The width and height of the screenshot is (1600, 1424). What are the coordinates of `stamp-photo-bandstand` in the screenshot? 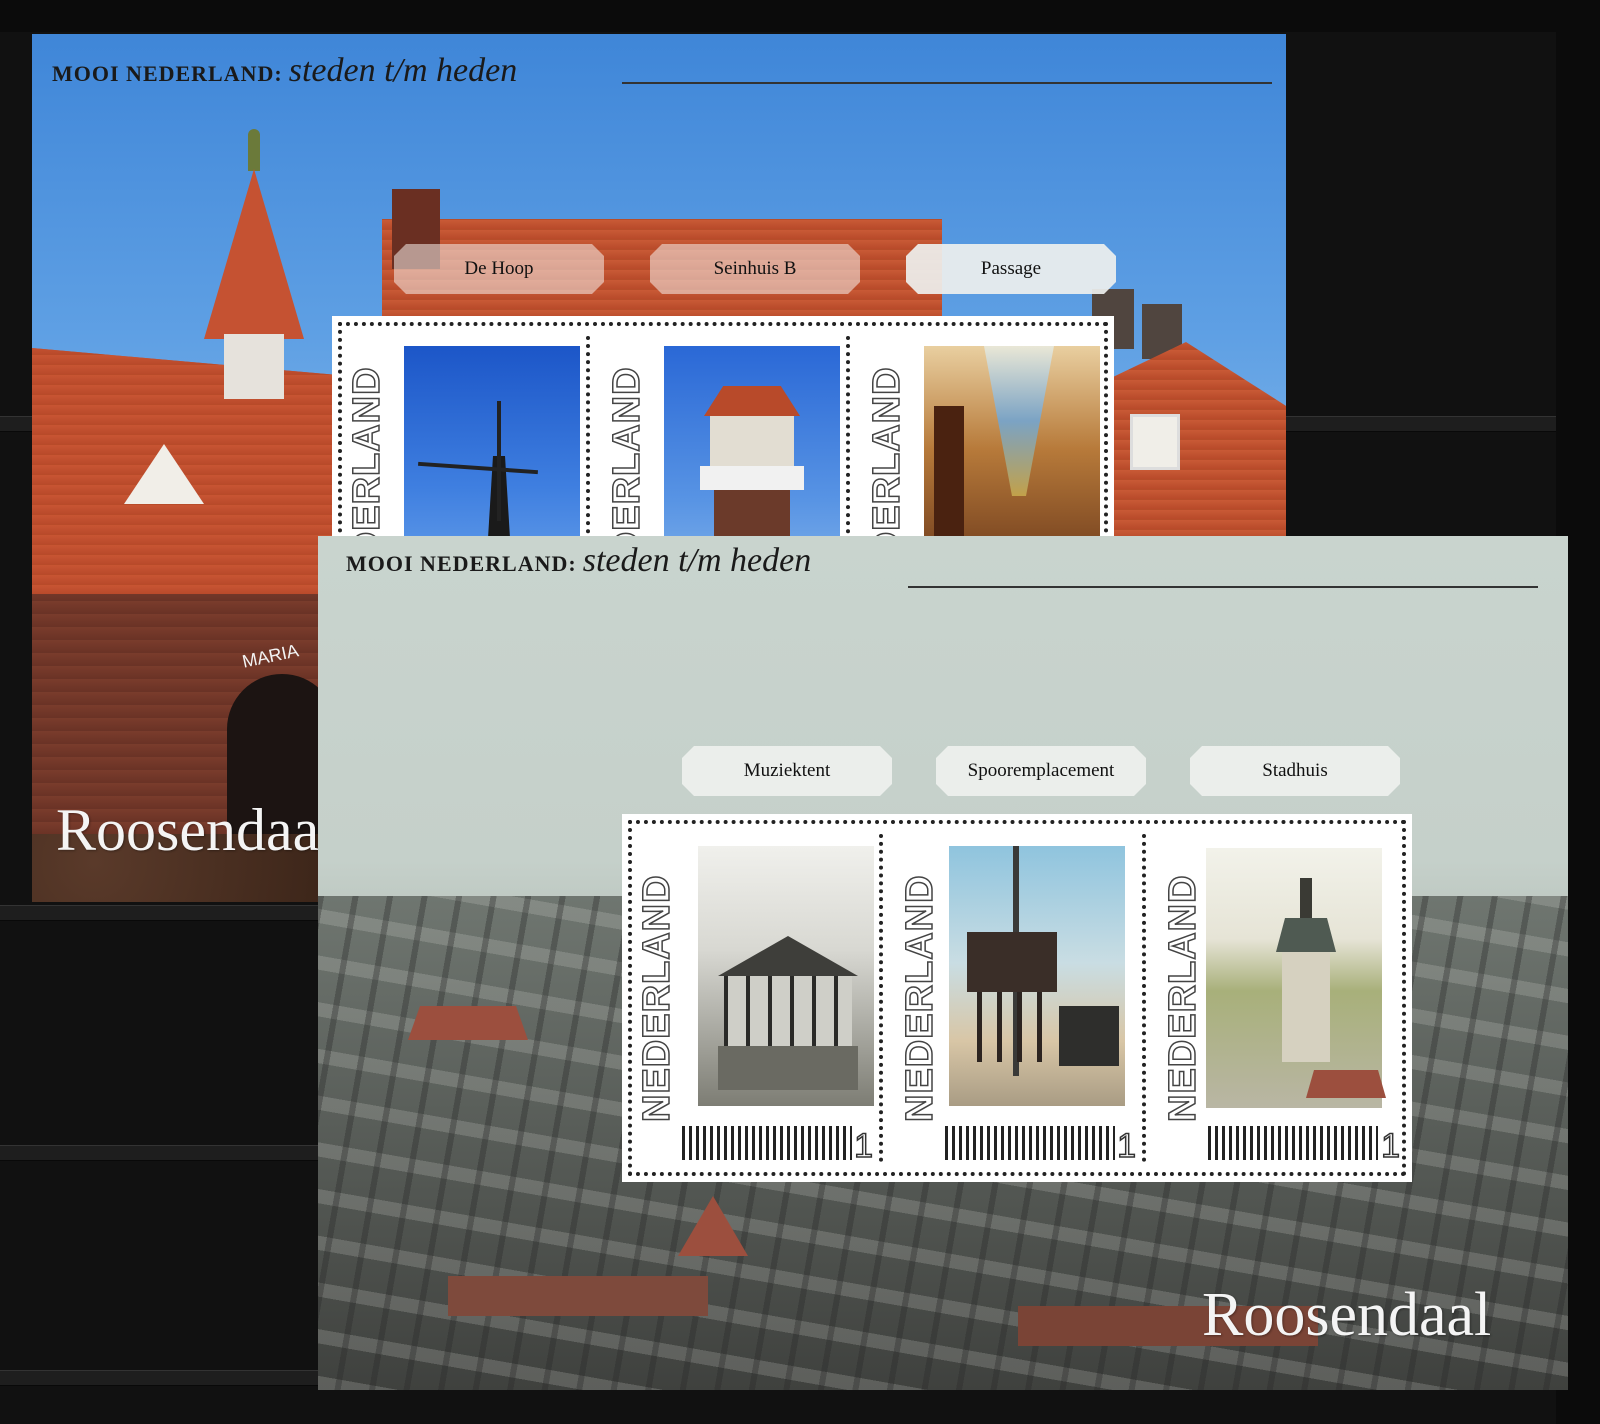 It's located at (786, 976).